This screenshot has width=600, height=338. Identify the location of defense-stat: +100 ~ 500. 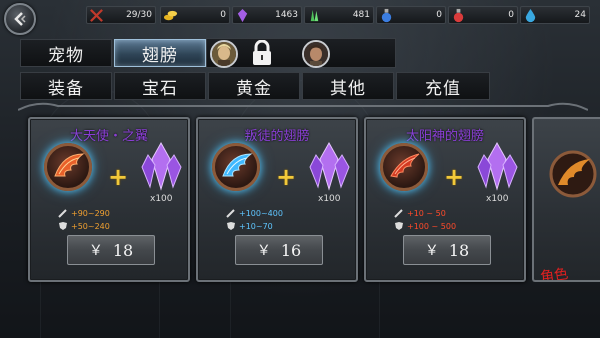
(425, 226).